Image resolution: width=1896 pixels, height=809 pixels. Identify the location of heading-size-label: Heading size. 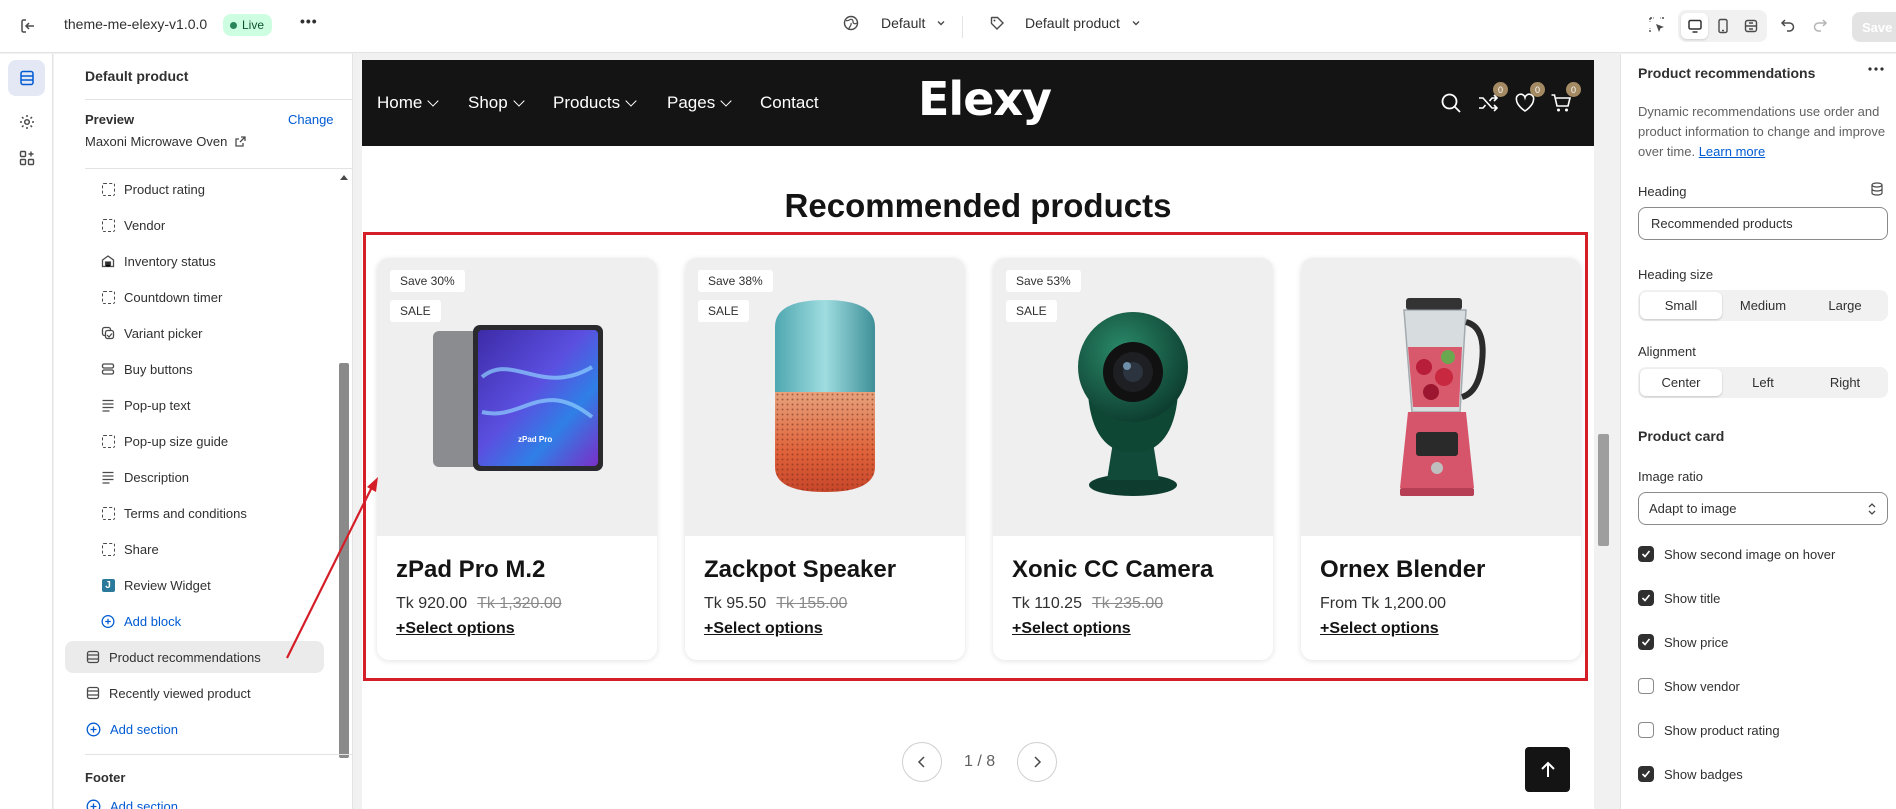
(1676, 274).